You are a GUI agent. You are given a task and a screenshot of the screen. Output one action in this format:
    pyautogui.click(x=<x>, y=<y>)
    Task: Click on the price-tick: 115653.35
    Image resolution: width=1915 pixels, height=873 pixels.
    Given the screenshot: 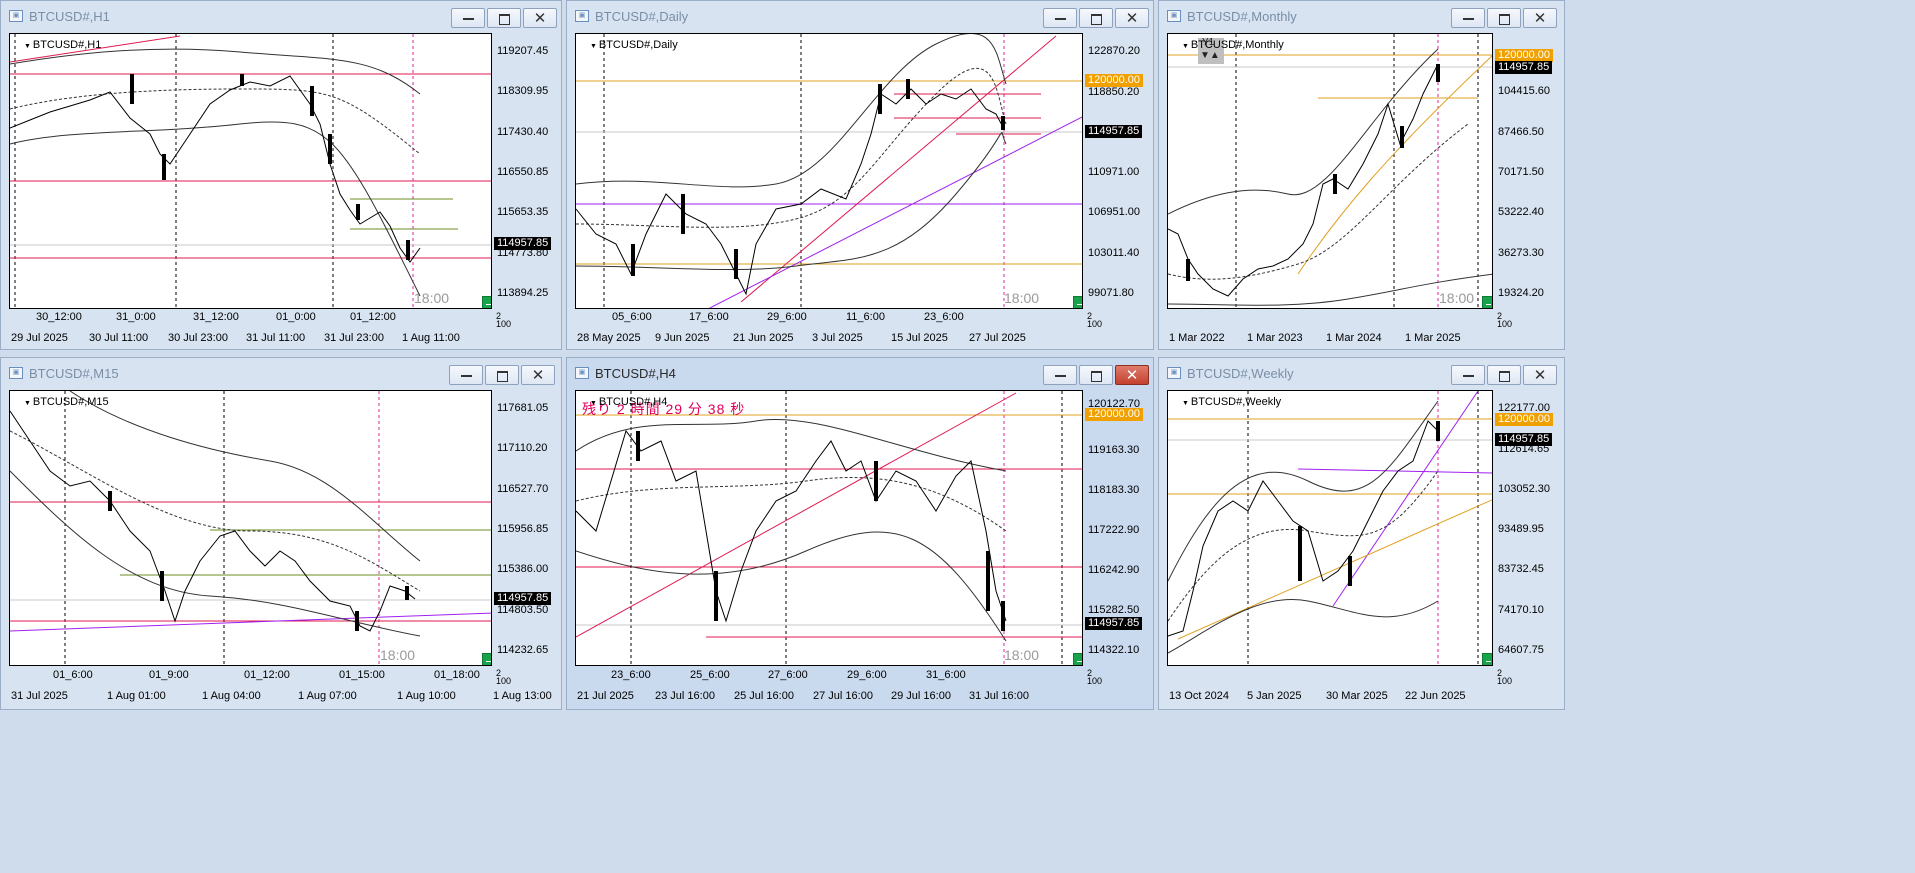 What is the action you would take?
    pyautogui.click(x=523, y=212)
    